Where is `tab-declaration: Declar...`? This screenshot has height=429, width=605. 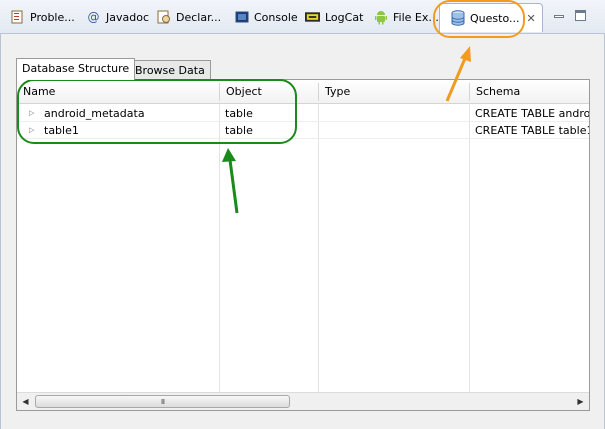 tab-declaration: Declar... is located at coordinates (188, 17).